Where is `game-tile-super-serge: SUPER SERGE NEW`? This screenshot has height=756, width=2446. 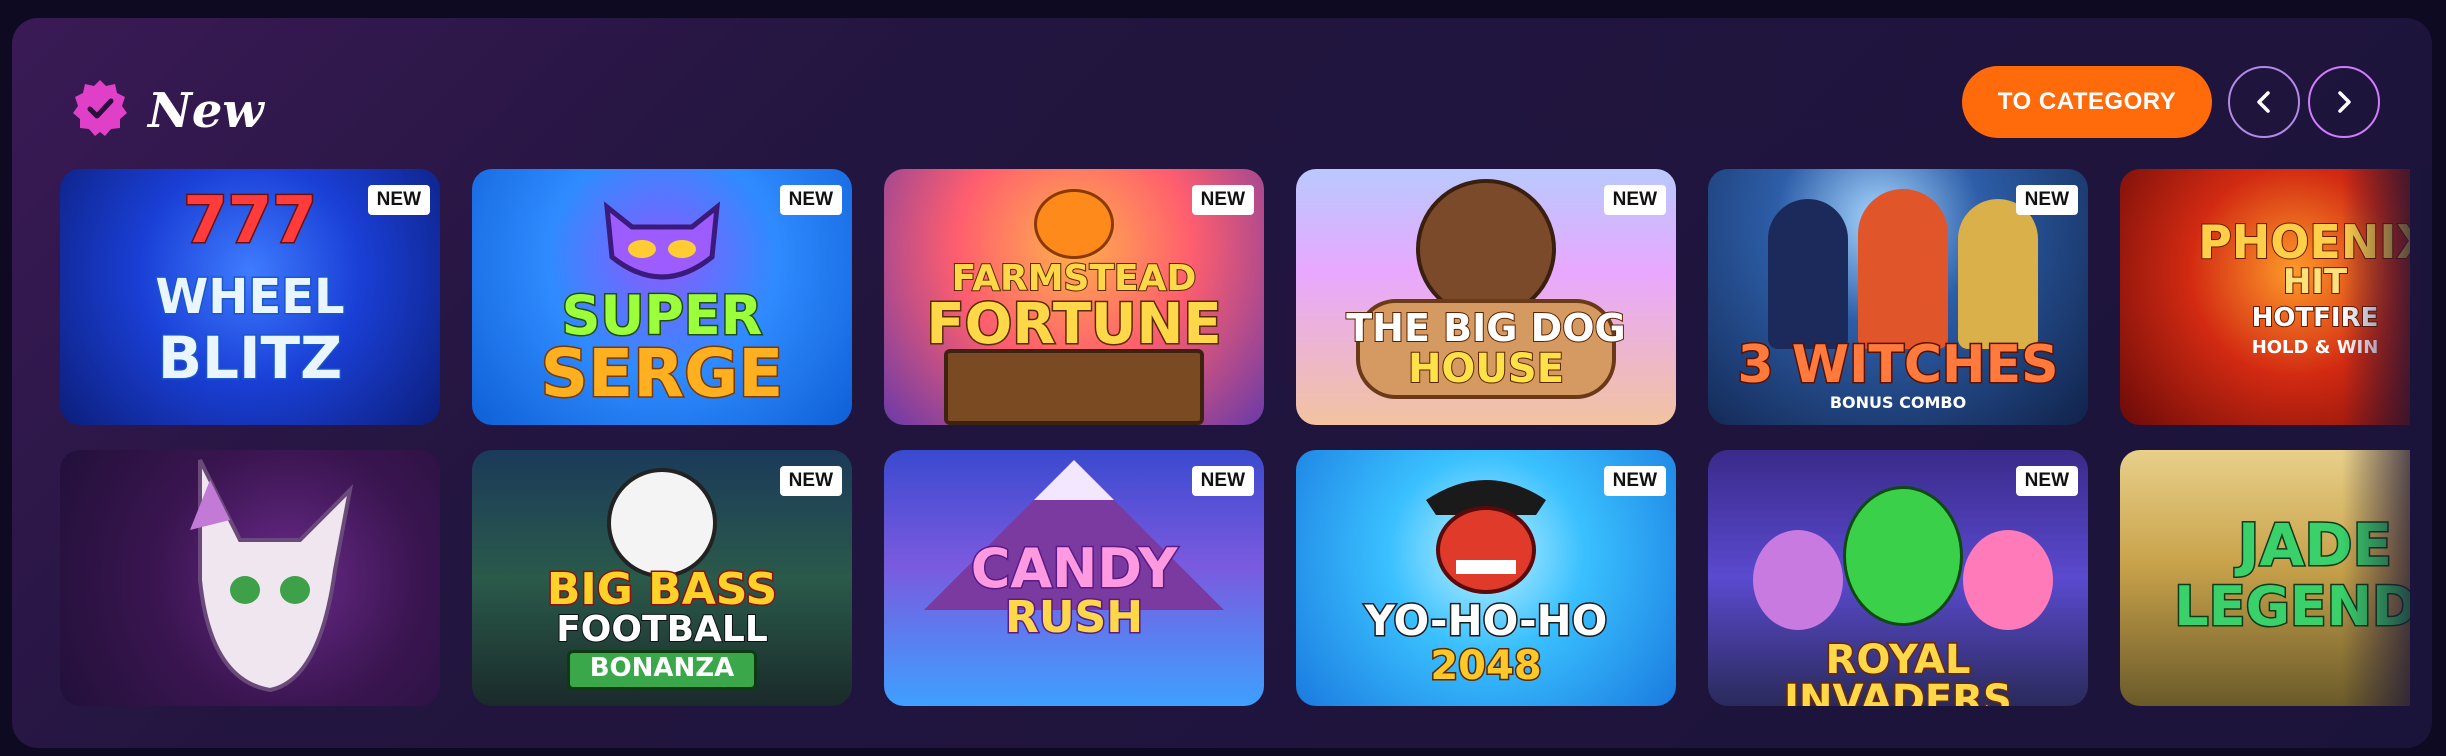
game-tile-super-serge: SUPER SERGE NEW is located at coordinates (662, 297).